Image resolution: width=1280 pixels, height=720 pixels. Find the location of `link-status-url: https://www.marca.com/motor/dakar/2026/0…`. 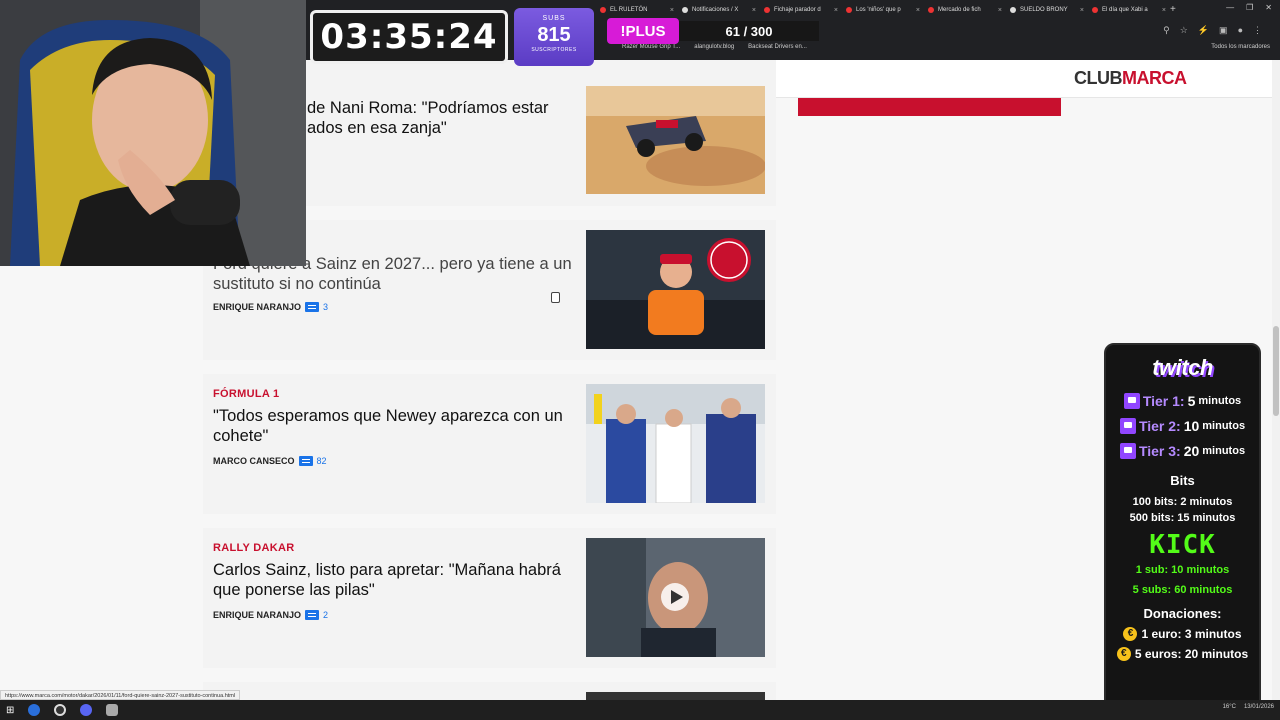

link-status-url: https://www.marca.com/motor/dakar/2026/0… is located at coordinates (120, 695).